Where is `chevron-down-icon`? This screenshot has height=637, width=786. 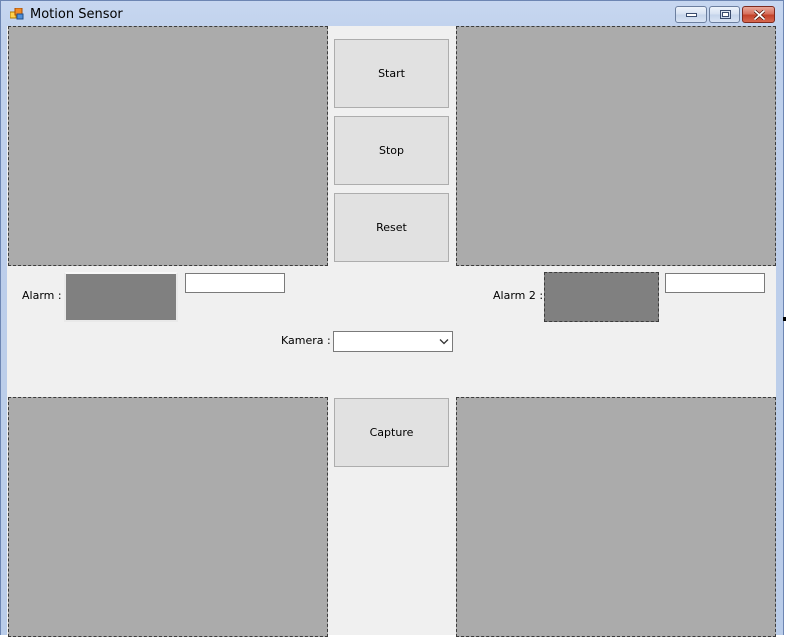
chevron-down-icon is located at coordinates (444, 342).